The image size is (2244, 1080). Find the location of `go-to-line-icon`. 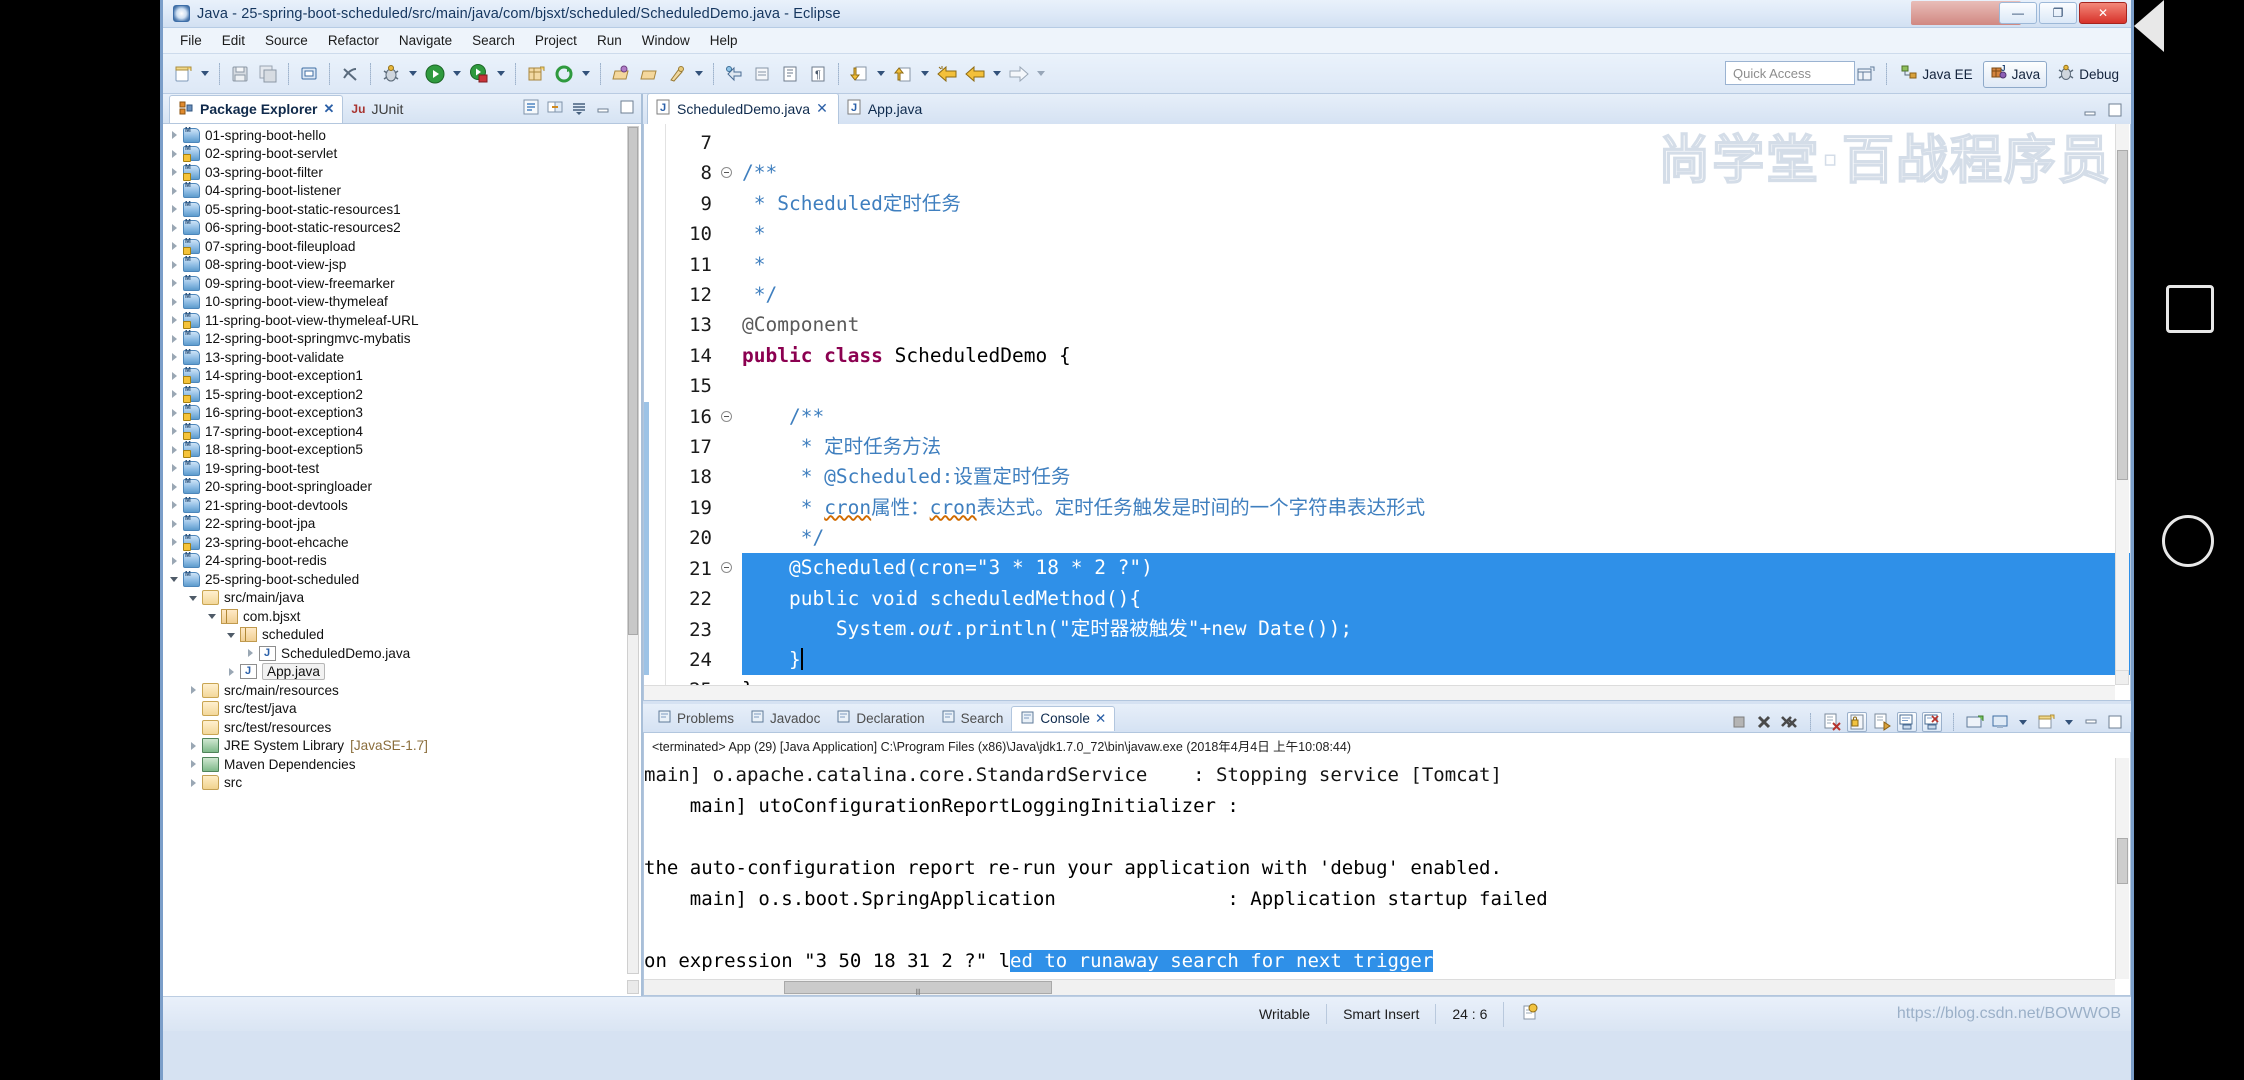

go-to-line-icon is located at coordinates (903, 74).